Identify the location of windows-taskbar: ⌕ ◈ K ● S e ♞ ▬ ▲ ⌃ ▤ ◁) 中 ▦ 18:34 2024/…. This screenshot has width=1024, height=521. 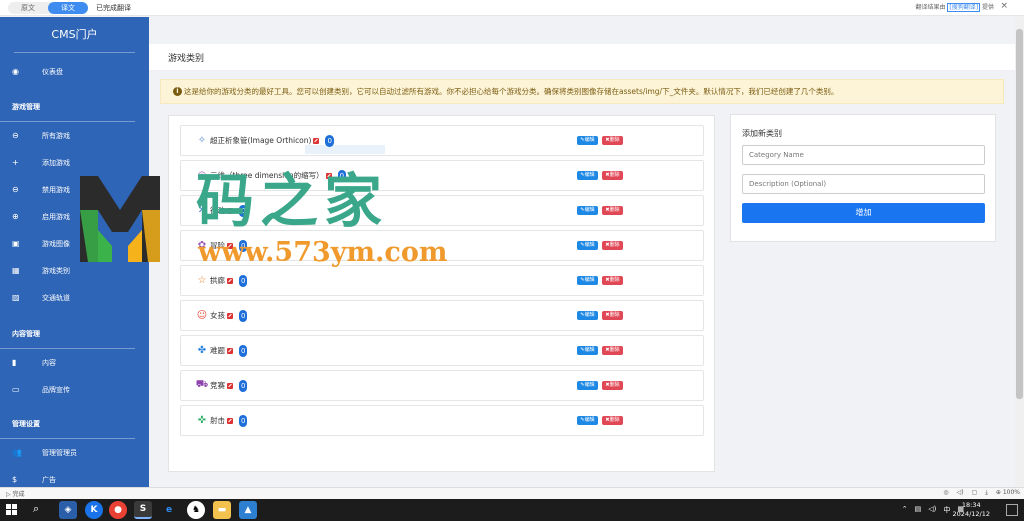
(512, 510).